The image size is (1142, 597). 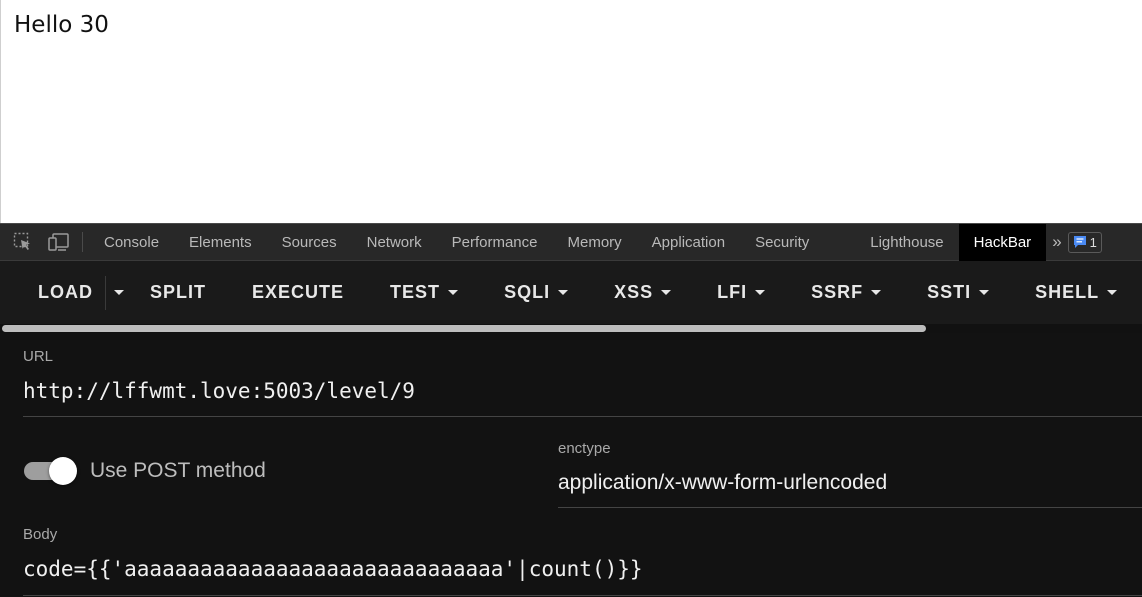 I want to click on toolbar-scrollbar, so click(x=571, y=328).